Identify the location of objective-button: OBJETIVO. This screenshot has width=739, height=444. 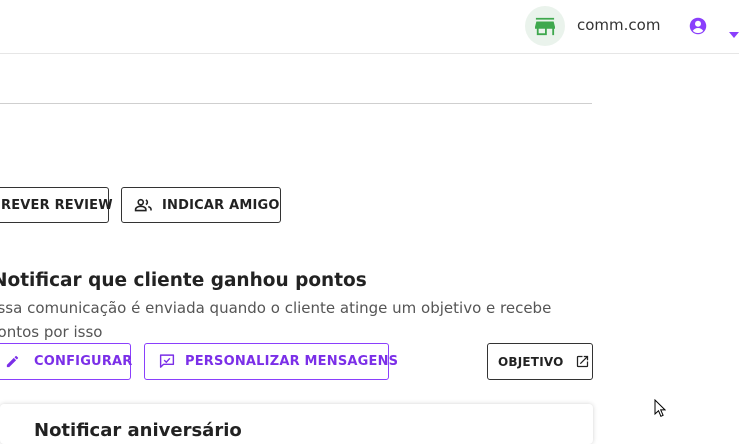
(540, 361).